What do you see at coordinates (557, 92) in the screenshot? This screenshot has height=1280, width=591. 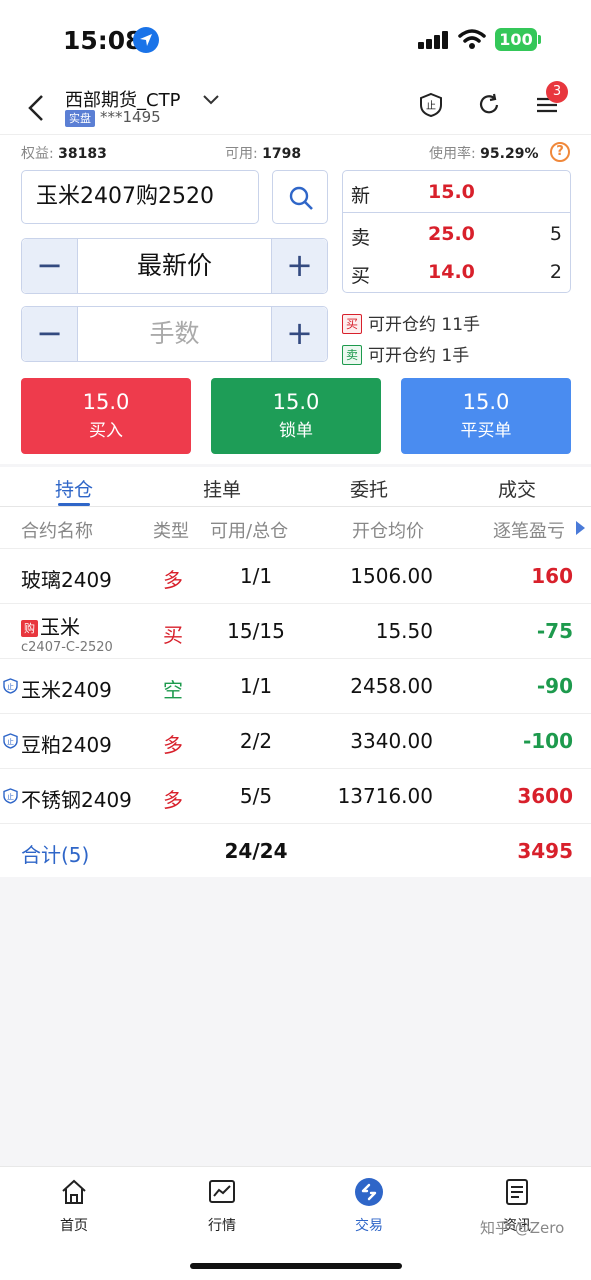 I see `notification-badge: 3` at bounding box center [557, 92].